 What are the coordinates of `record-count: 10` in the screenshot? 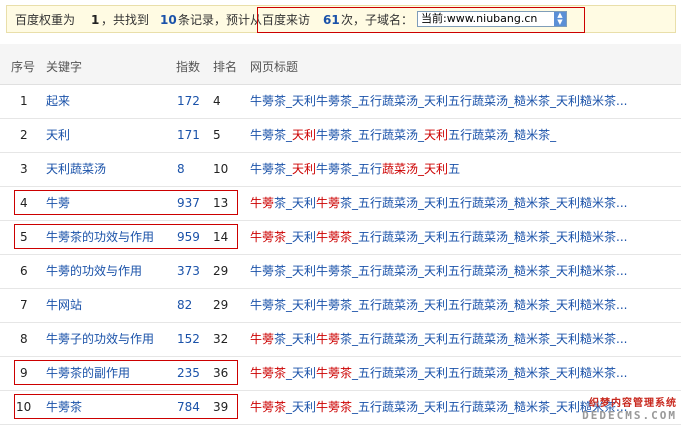 It's located at (168, 20).